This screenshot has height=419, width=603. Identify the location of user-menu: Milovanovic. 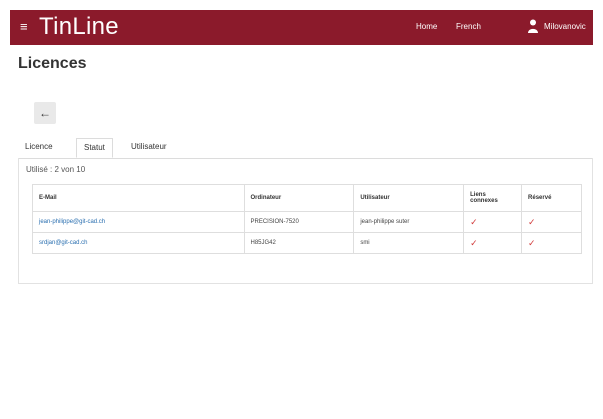
(565, 26).